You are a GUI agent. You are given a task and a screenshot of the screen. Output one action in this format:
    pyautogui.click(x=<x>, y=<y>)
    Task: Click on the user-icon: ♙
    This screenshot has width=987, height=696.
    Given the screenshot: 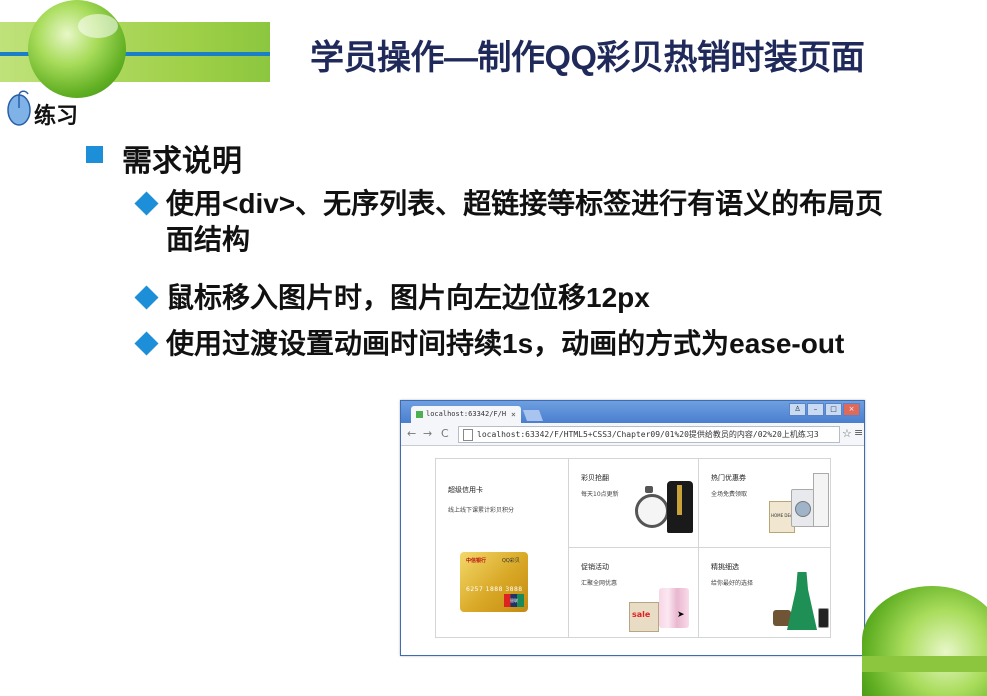 What is the action you would take?
    pyautogui.click(x=797, y=409)
    